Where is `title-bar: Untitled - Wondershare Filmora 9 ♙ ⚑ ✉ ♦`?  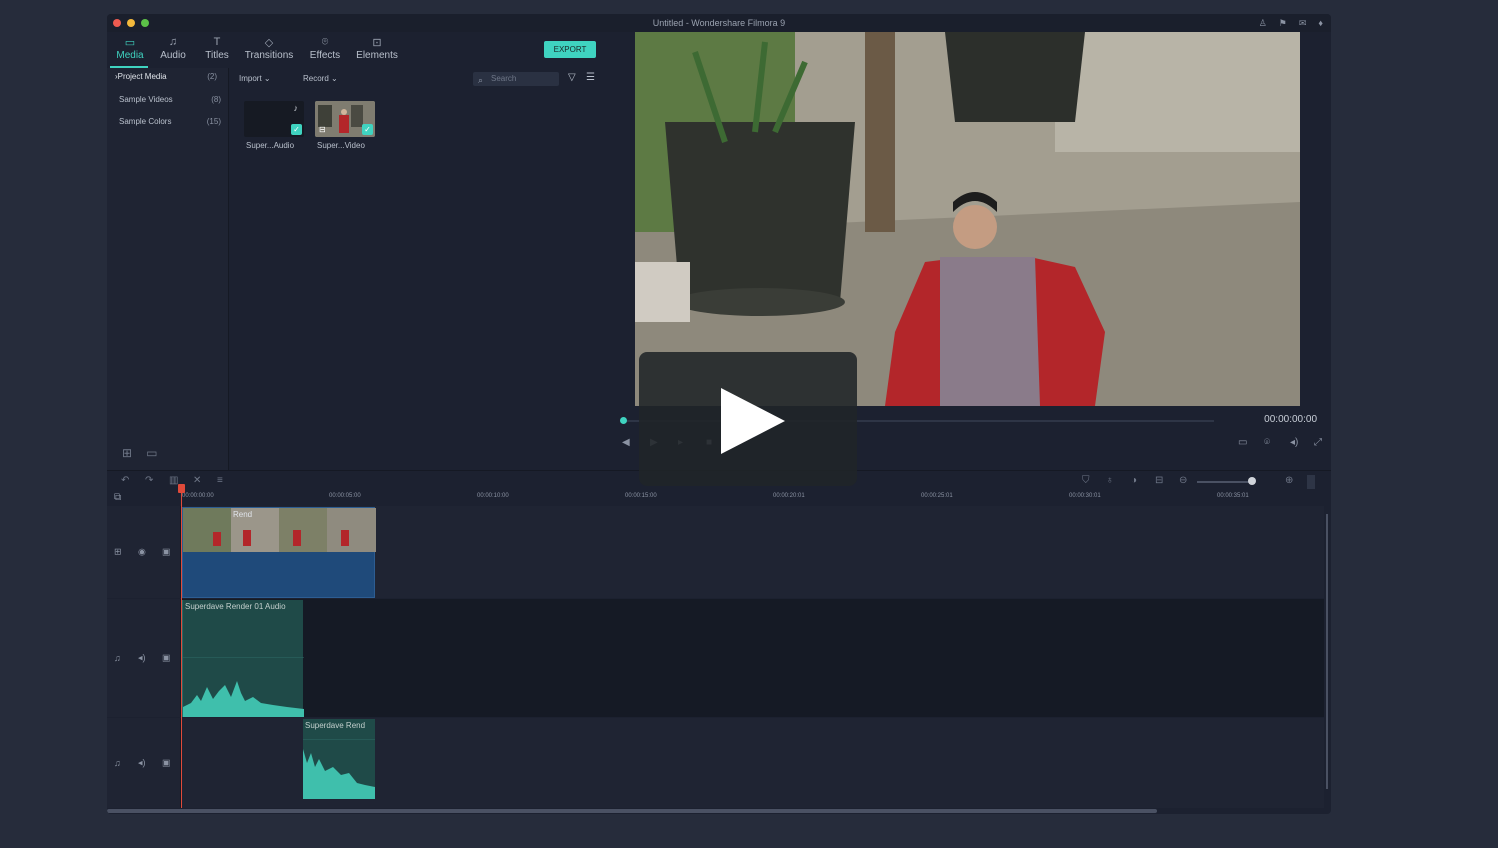 title-bar: Untitled - Wondershare Filmora 9 ♙ ⚑ ✉ ♦ is located at coordinates (719, 23).